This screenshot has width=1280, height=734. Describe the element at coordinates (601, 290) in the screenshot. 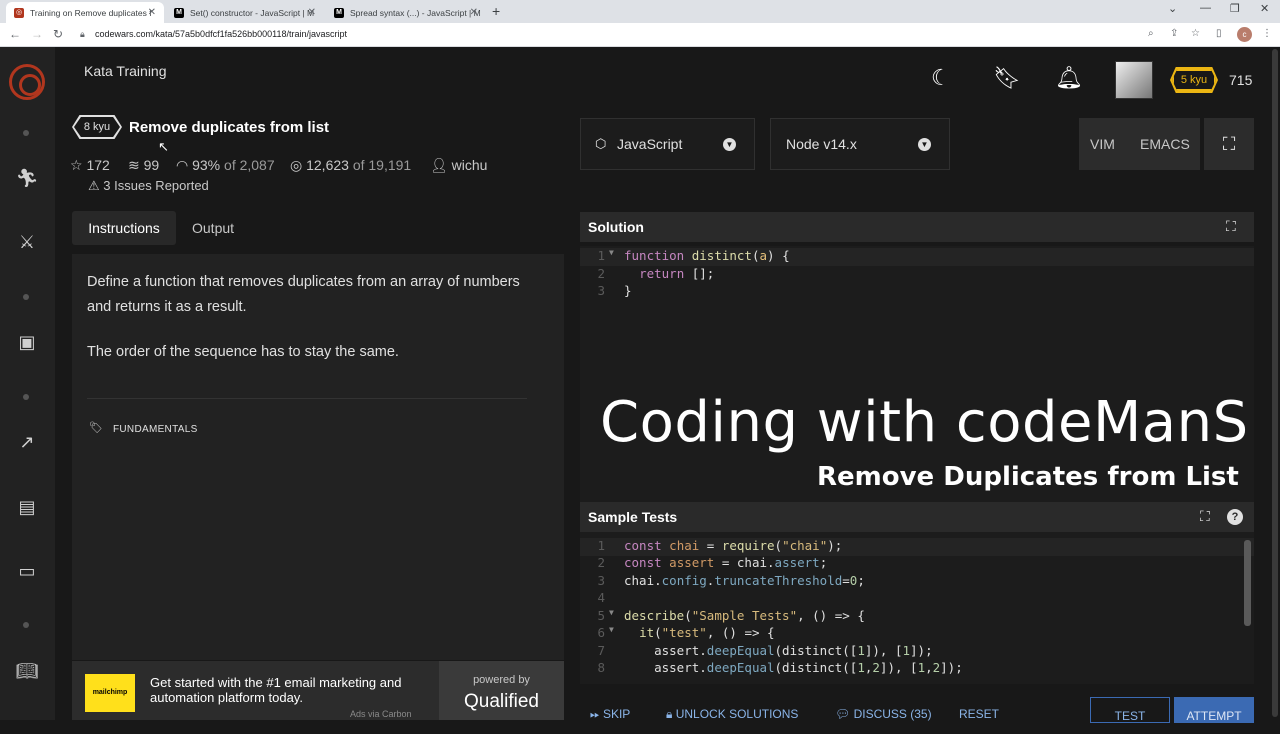

I see `line-number: 3` at that location.